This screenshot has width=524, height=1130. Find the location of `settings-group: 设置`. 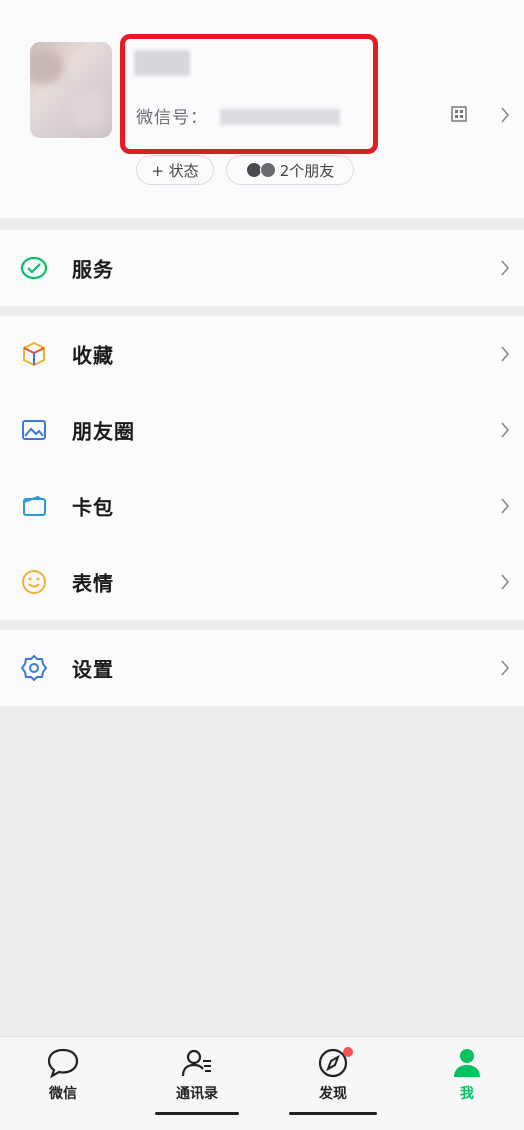

settings-group: 设置 is located at coordinates (262, 668).